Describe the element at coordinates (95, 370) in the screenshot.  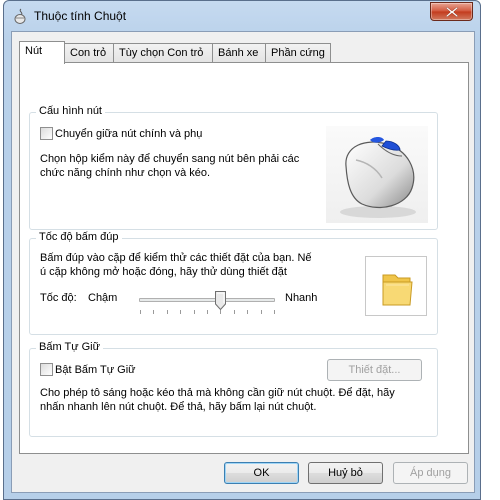
I see `click-lock-checkbox-label: Bật Bấm Tự Giữ` at that location.